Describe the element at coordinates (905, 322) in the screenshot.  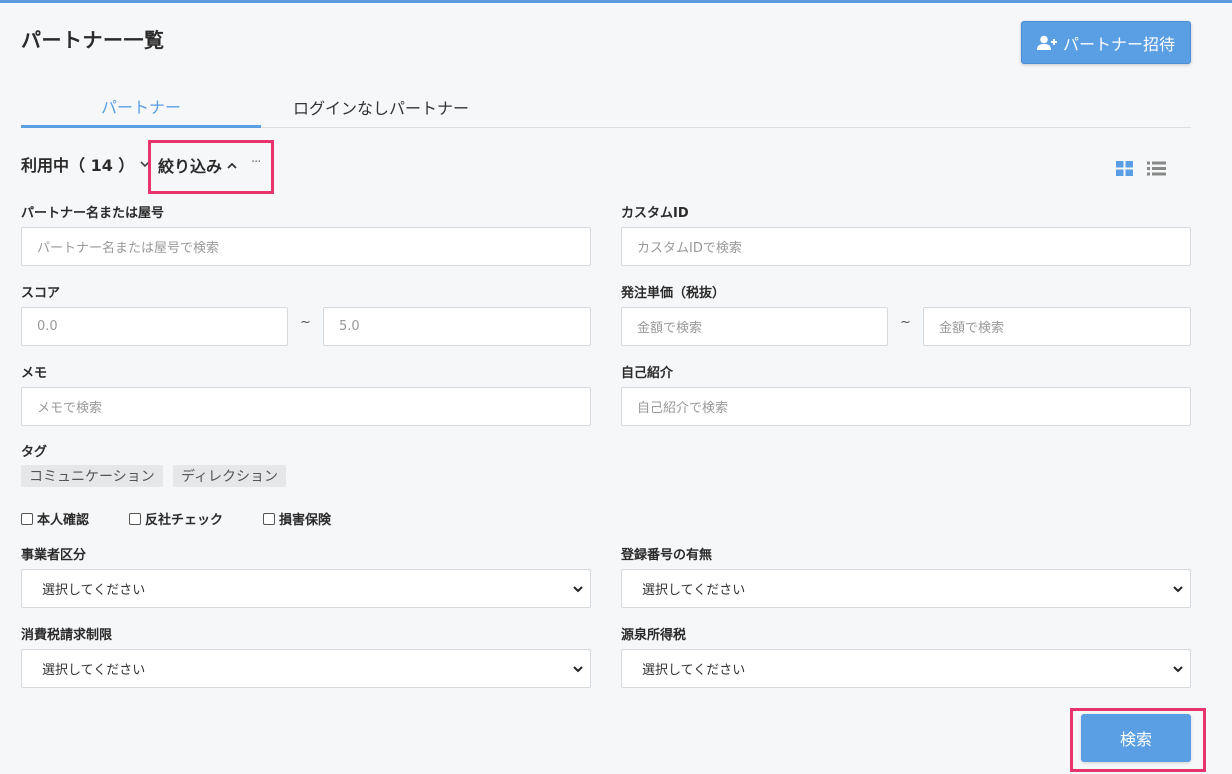
I see `price-range-tilde: ~` at that location.